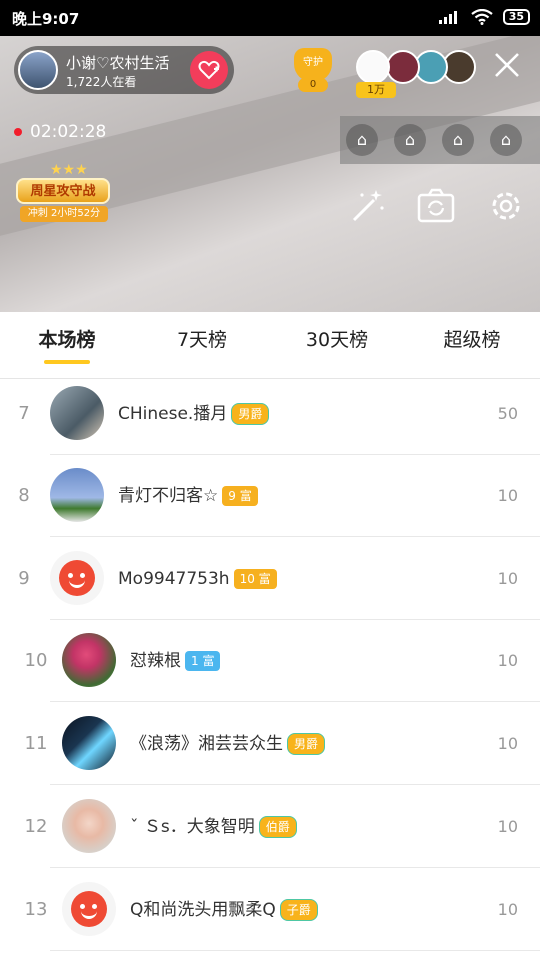 The height and width of the screenshot is (960, 540). What do you see at coordinates (36, 909) in the screenshot?
I see `rank-number: 13` at bounding box center [36, 909].